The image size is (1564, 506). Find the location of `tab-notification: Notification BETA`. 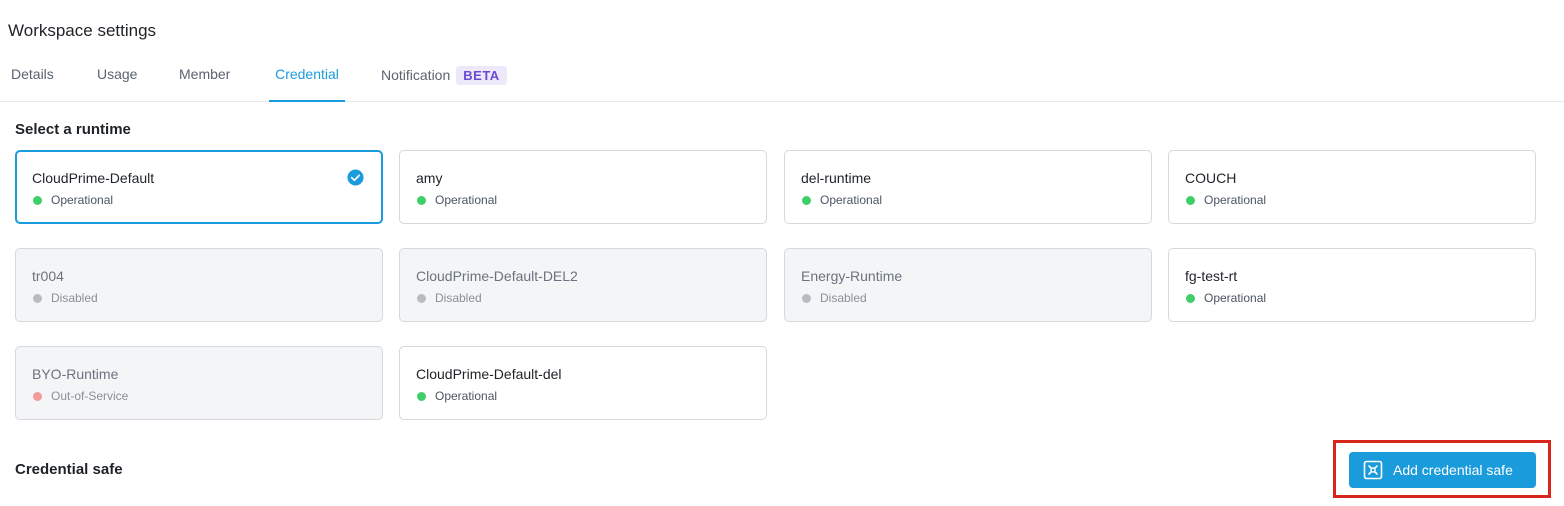

tab-notification: Notification BETA is located at coordinates (444, 80).